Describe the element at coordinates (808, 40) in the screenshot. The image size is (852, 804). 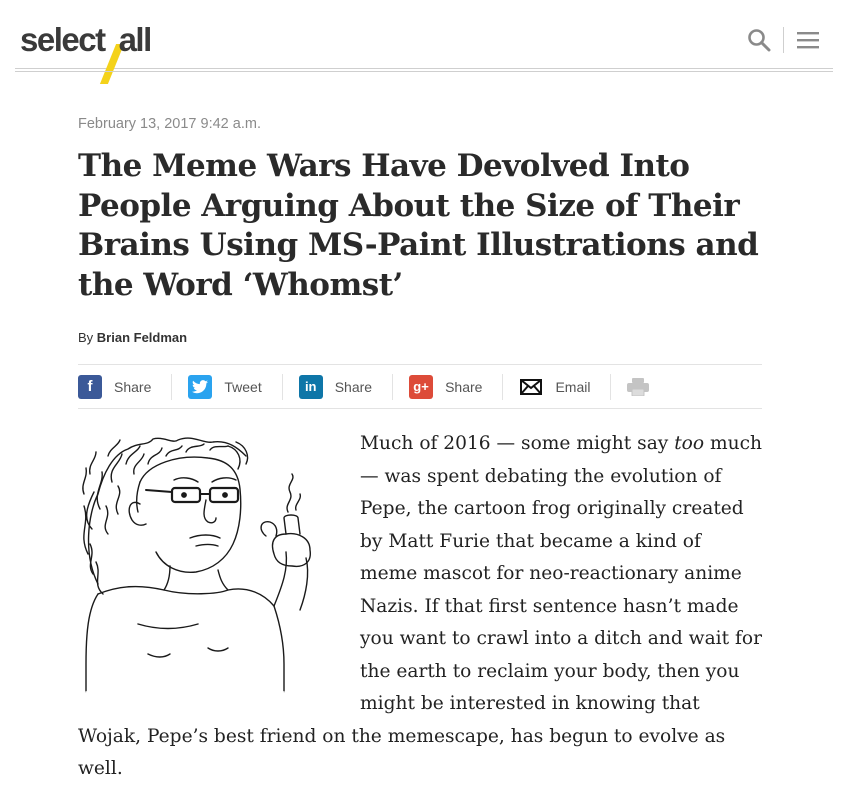
I see `hamburger-menu-icon` at that location.